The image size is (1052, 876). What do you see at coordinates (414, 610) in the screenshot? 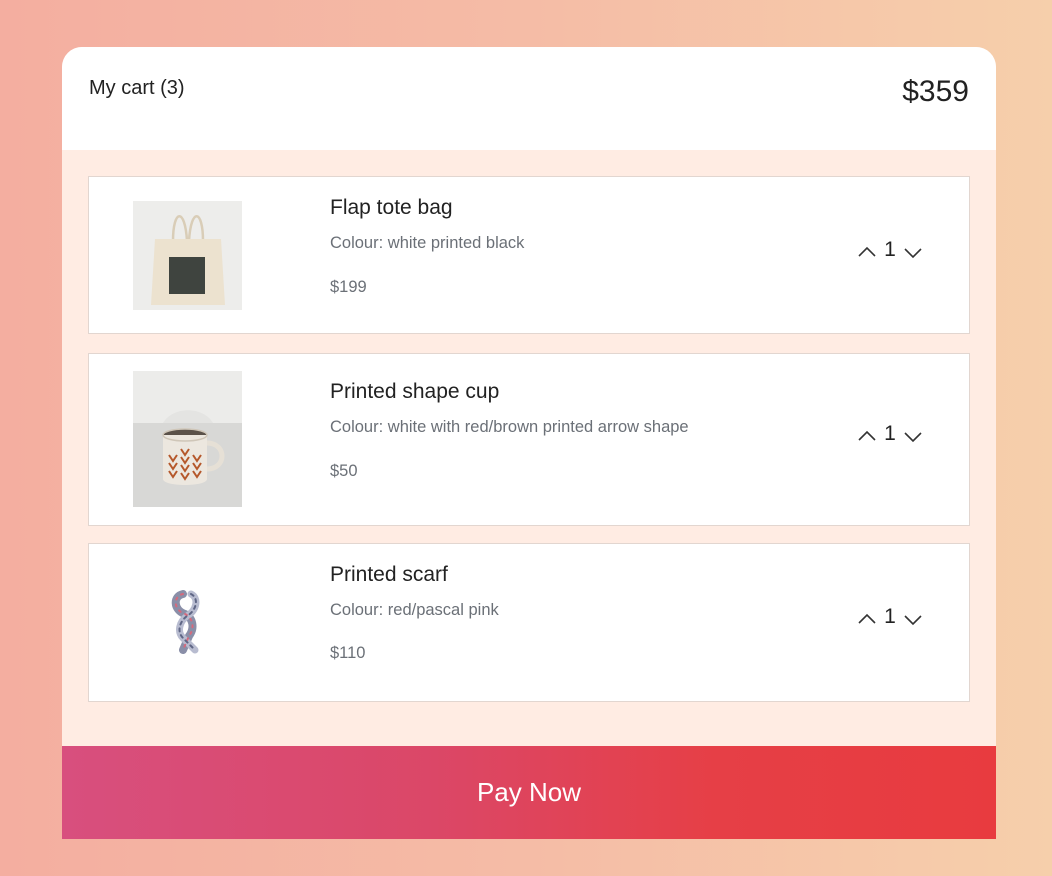
I see `item-colour: Colour: red/pascal pink` at bounding box center [414, 610].